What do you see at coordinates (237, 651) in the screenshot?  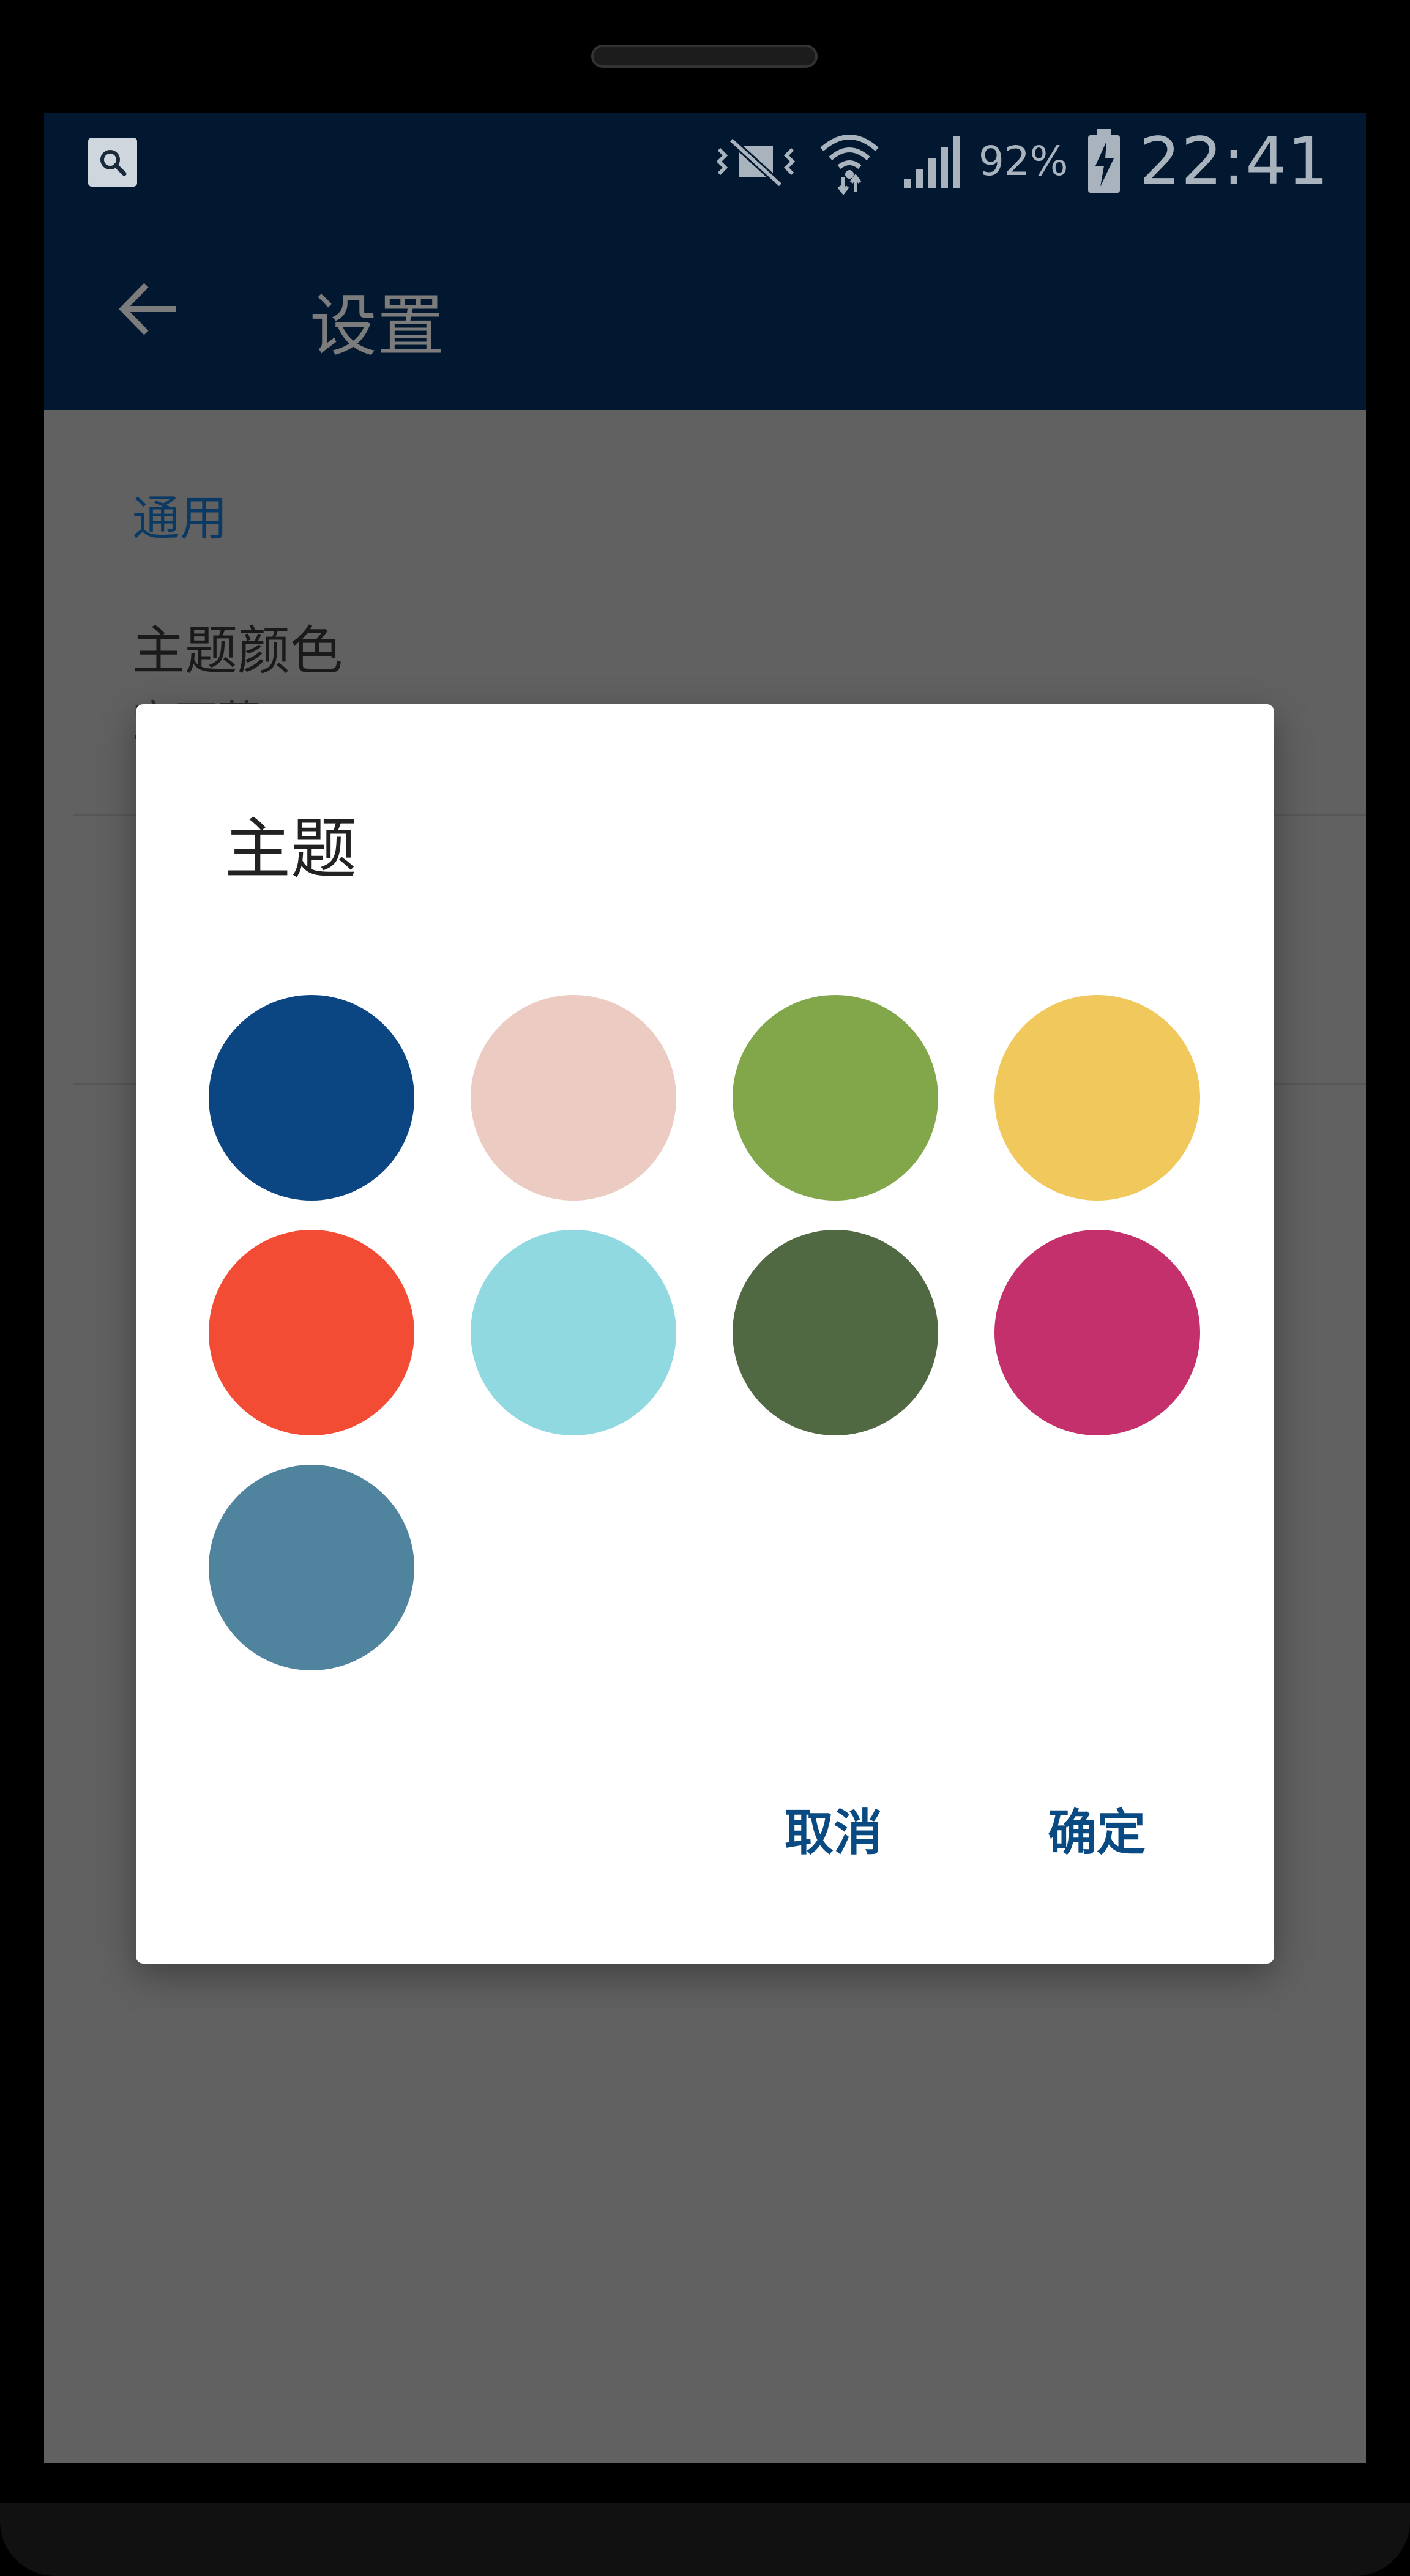 I see `preference-title: 主题颜色` at bounding box center [237, 651].